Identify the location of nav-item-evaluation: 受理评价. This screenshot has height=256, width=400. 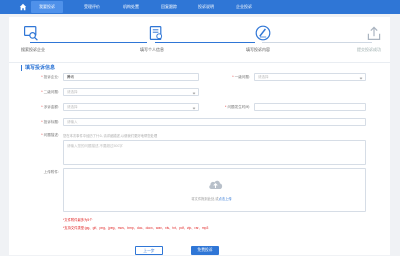
(92, 7).